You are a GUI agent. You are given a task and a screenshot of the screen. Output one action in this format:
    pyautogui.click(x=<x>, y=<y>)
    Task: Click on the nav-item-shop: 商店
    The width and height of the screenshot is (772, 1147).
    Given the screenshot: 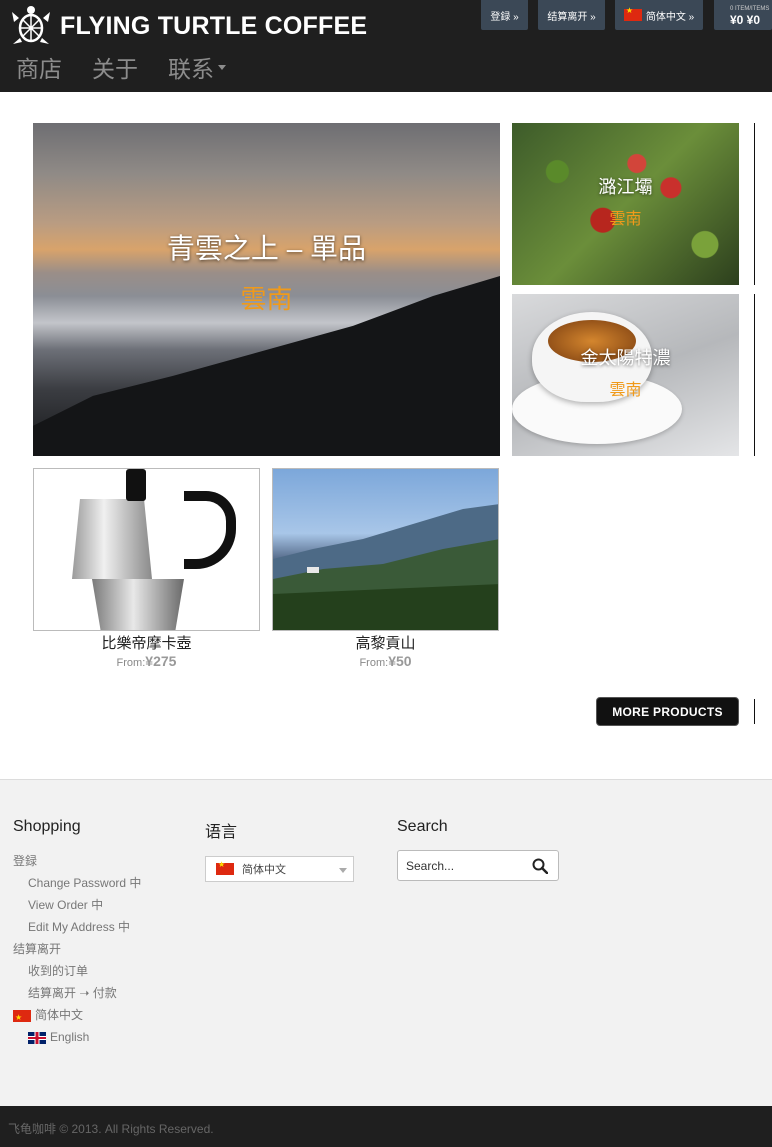 What is the action you would take?
    pyautogui.click(x=39, y=67)
    